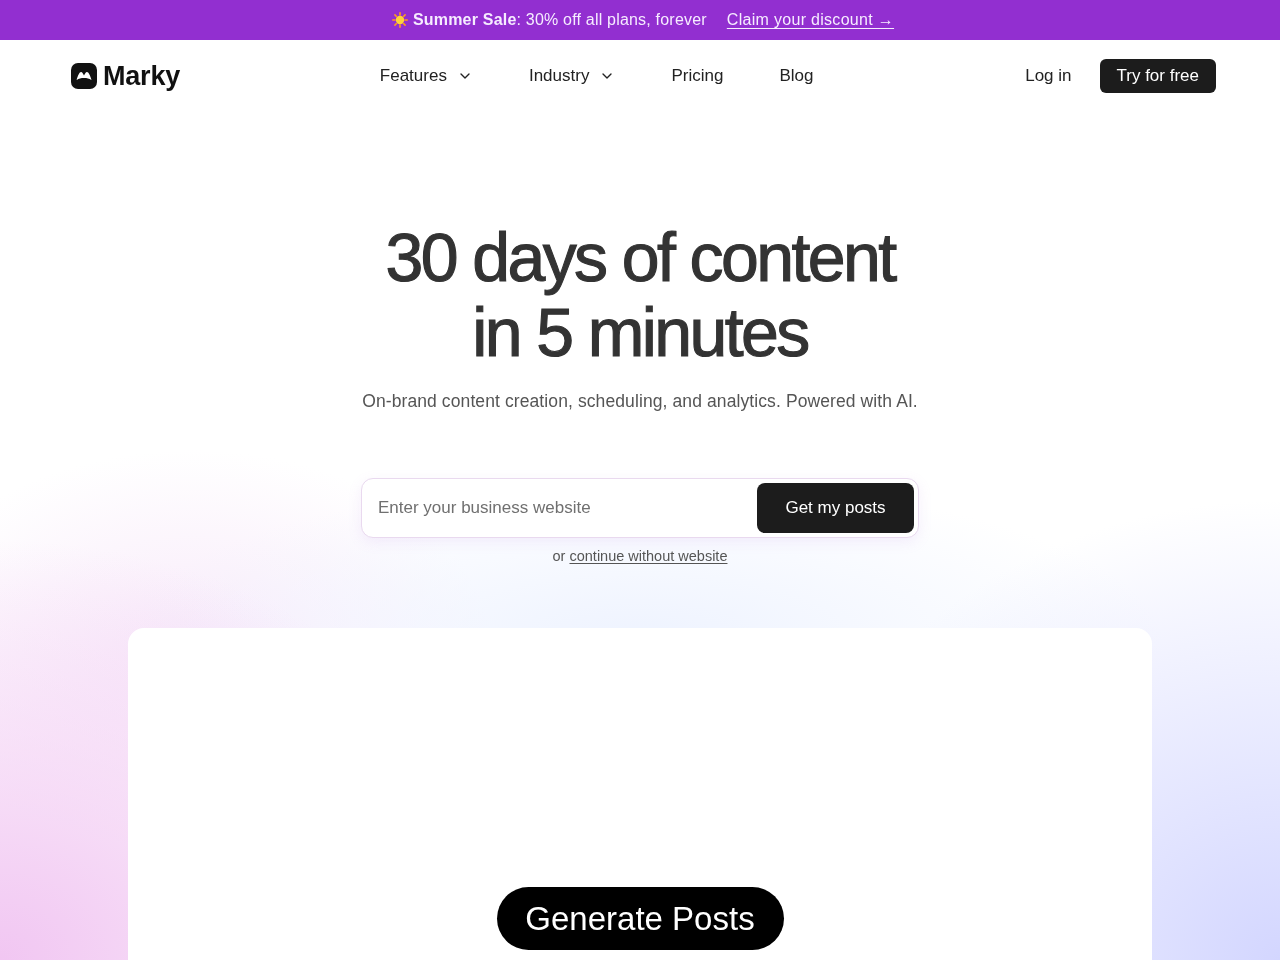 This screenshot has height=960, width=1280. What do you see at coordinates (796, 76) in the screenshot?
I see `nav-link: Blog` at bounding box center [796, 76].